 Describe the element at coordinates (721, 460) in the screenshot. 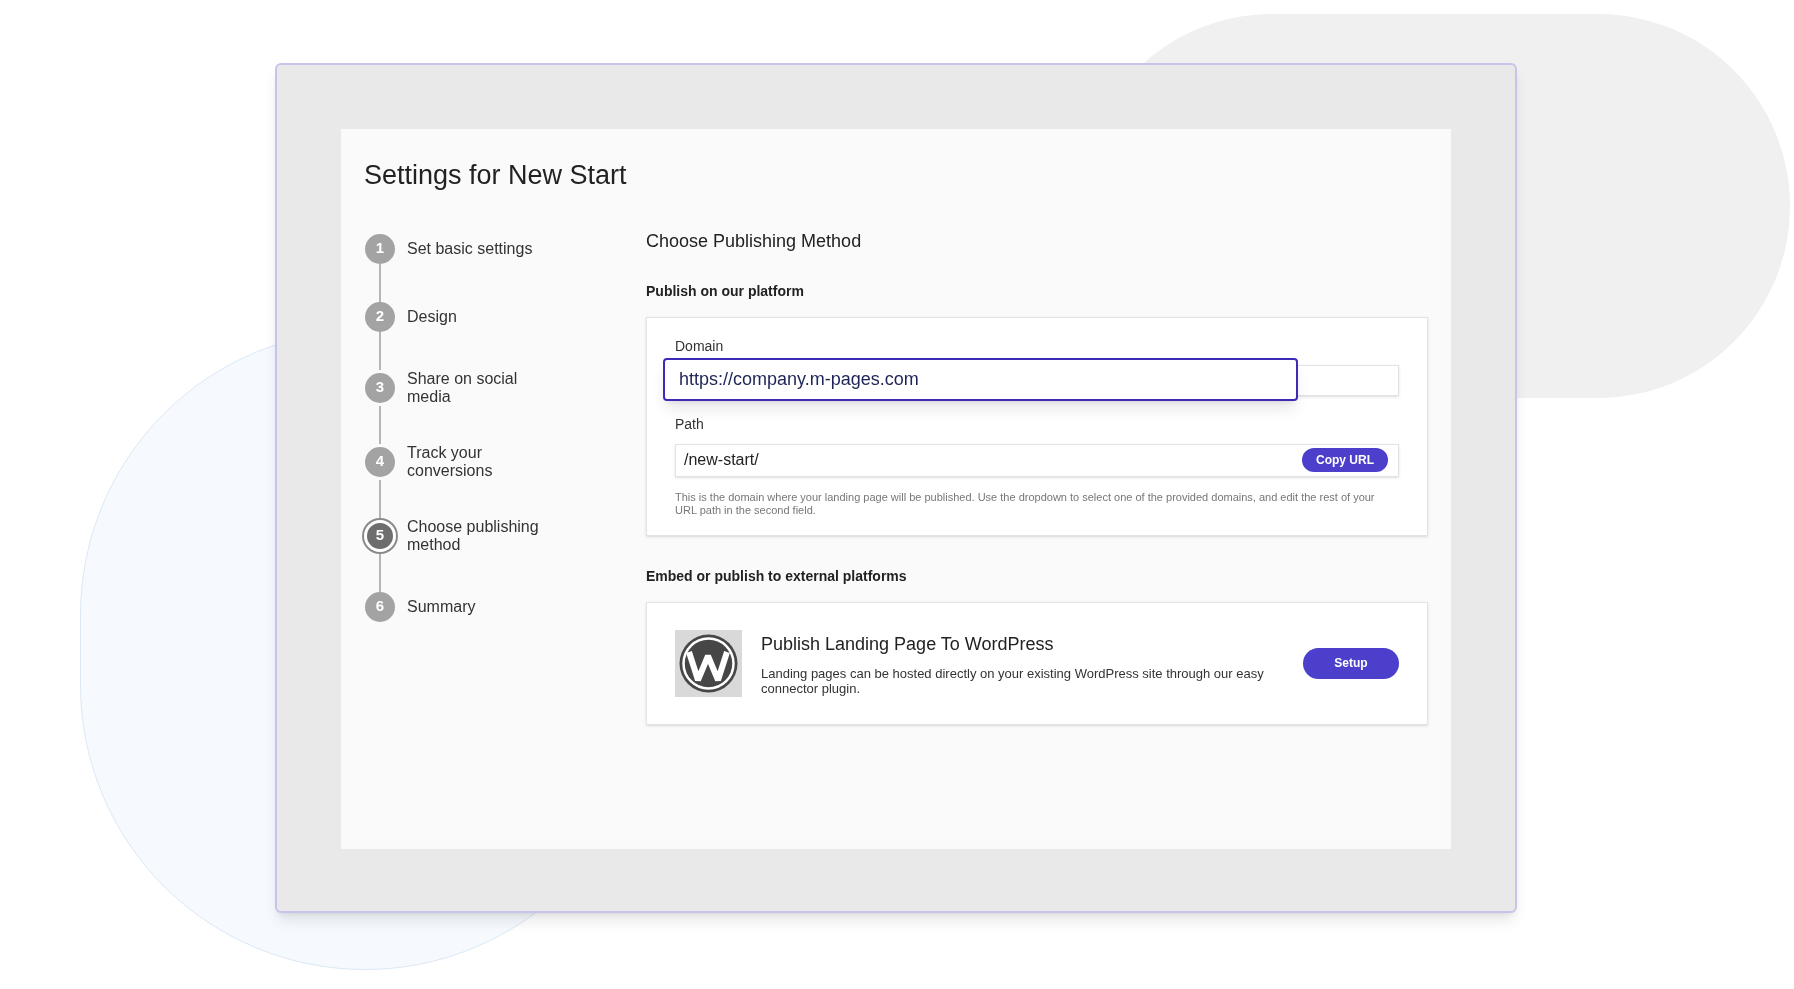

I see `path-value: /new-start/` at that location.